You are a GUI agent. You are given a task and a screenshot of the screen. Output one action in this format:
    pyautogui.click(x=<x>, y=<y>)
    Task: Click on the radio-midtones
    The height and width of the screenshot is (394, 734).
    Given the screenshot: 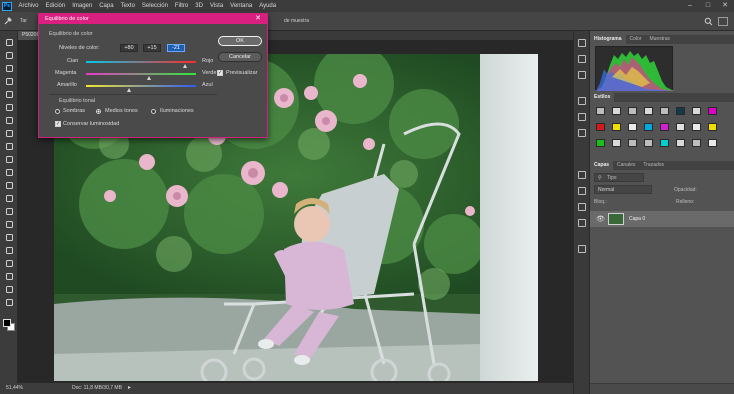 What is the action you would take?
    pyautogui.click(x=98, y=111)
    